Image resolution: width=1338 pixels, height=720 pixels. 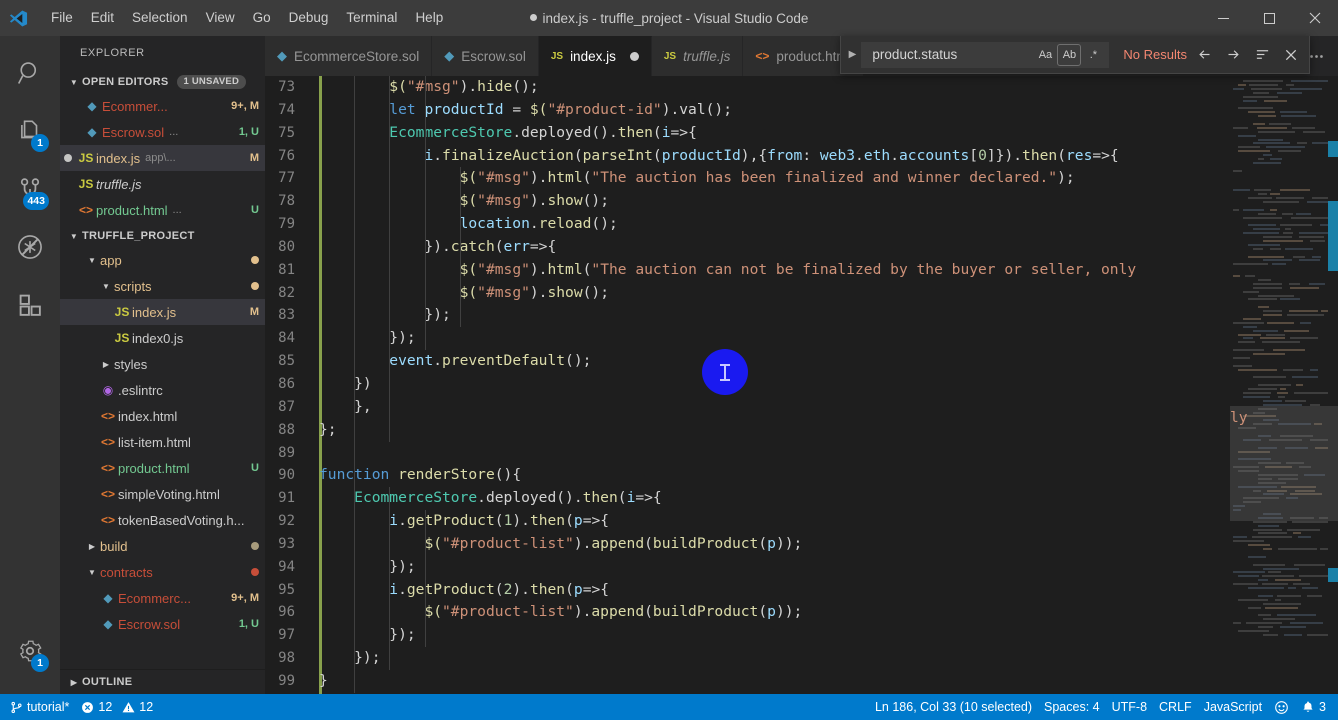 I want to click on close-find-button, so click(x=1291, y=55).